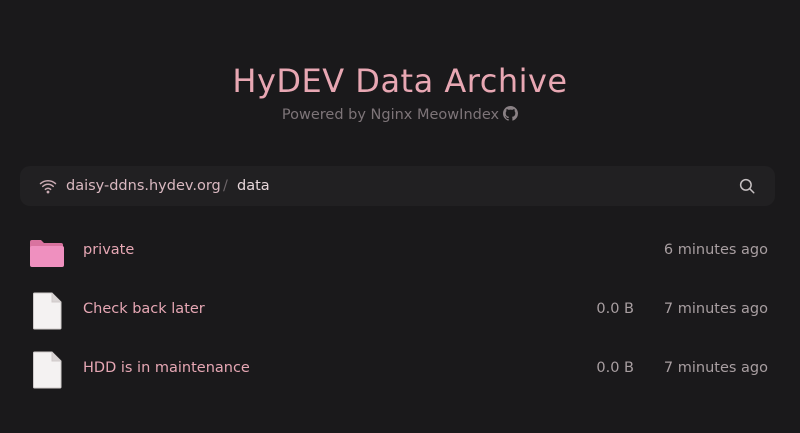 The image size is (800, 433). I want to click on powered-by-text: Powered by Nginx MeowIndex, so click(390, 115).